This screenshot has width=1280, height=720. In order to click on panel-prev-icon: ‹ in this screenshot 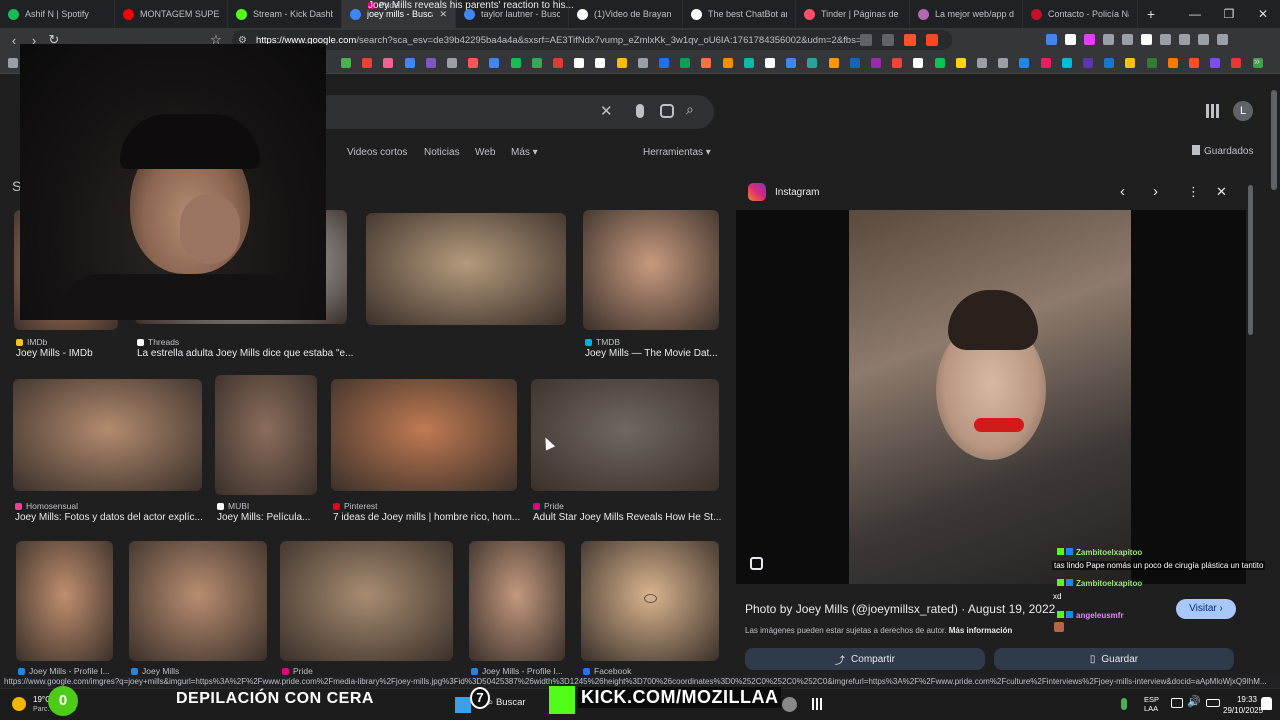, I will do `click(1122, 191)`.